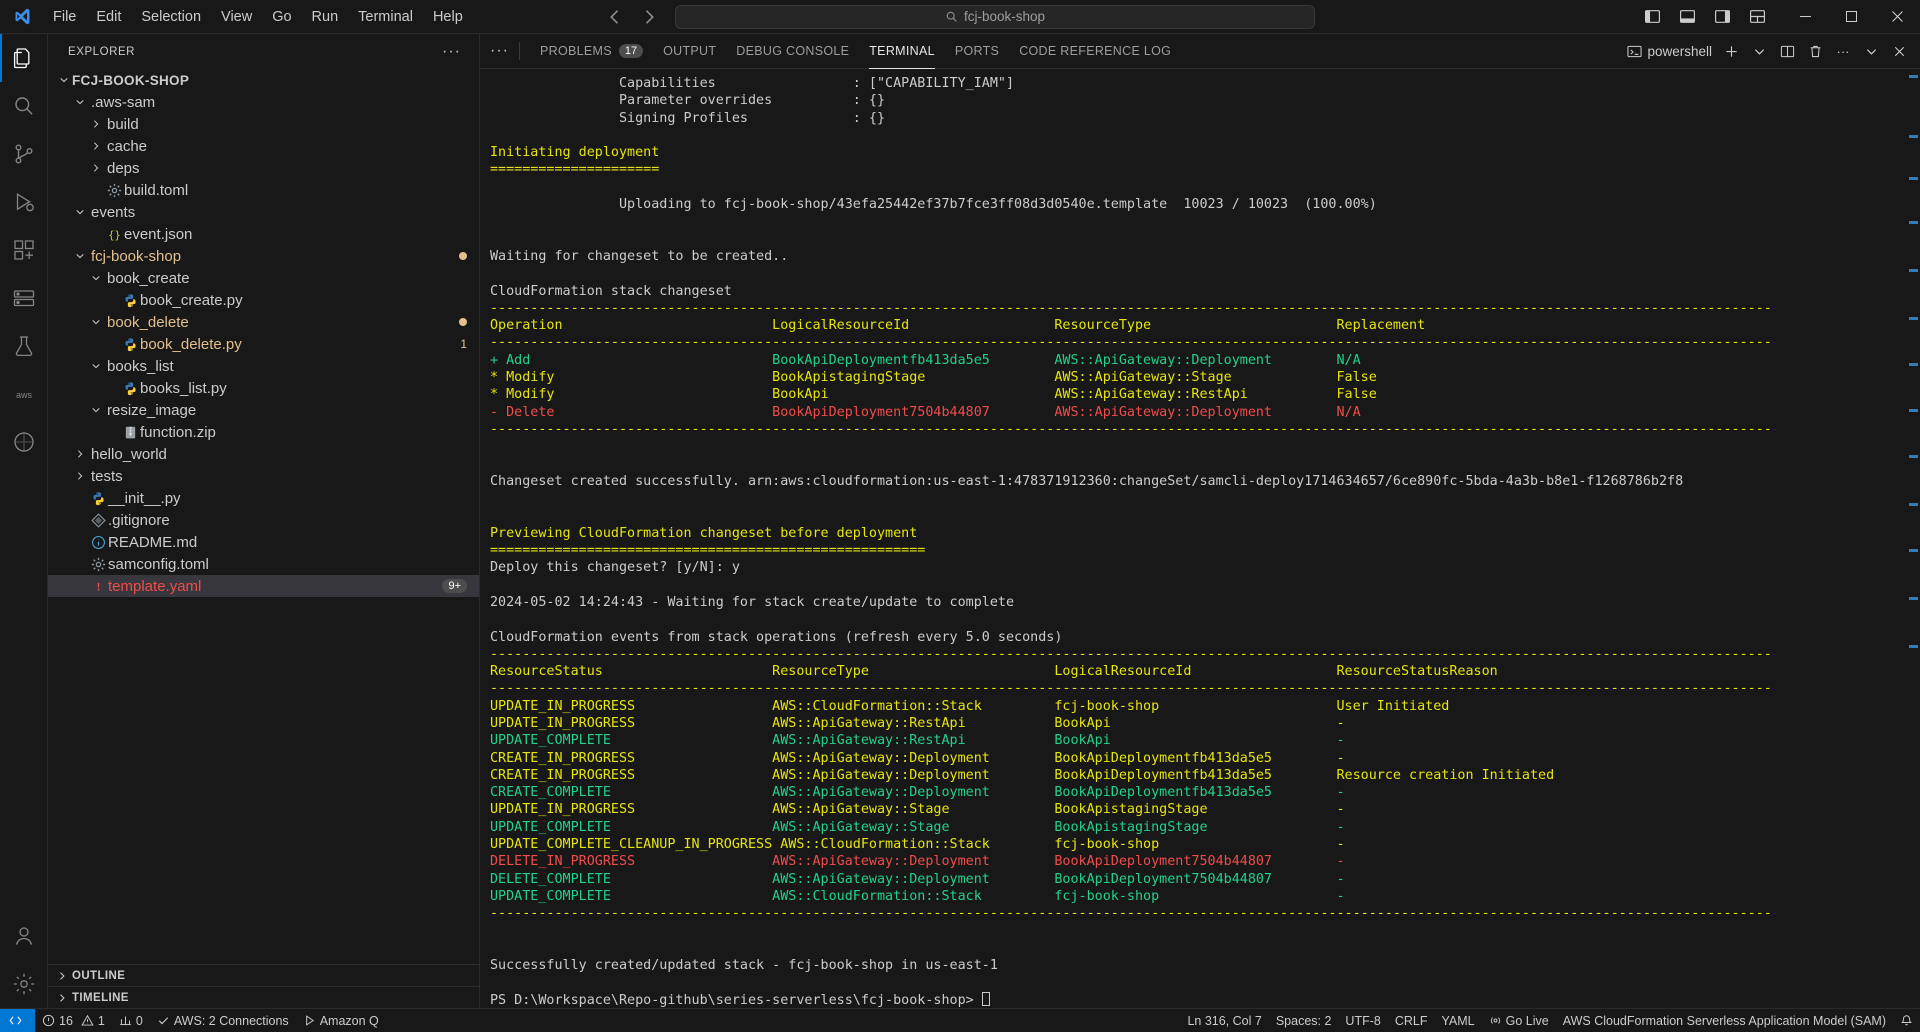 The width and height of the screenshot is (1920, 1032). I want to click on activity-extensions-icon, so click(24, 250).